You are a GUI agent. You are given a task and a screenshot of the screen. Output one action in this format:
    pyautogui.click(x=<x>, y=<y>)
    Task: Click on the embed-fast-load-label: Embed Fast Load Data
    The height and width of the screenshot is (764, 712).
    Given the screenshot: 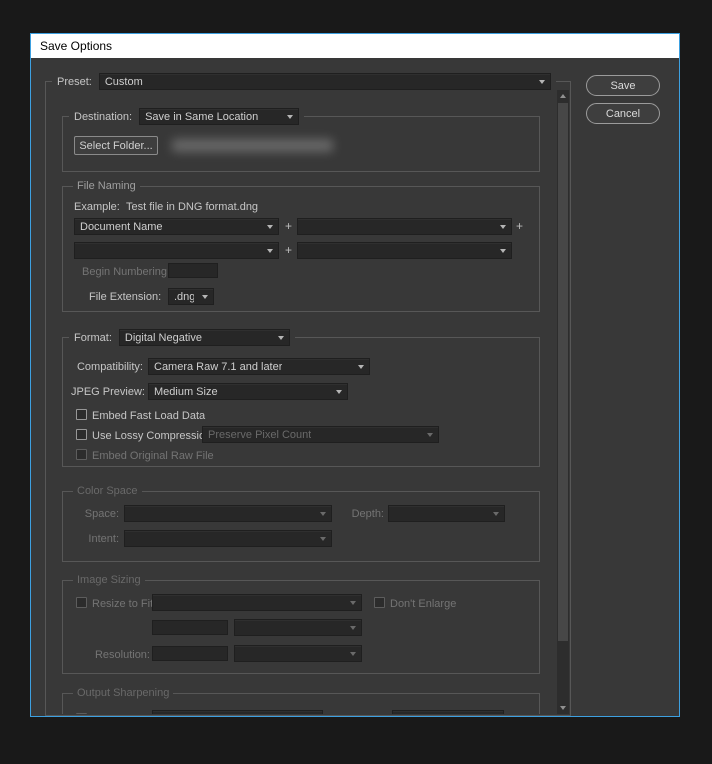 What is the action you would take?
    pyautogui.click(x=149, y=416)
    